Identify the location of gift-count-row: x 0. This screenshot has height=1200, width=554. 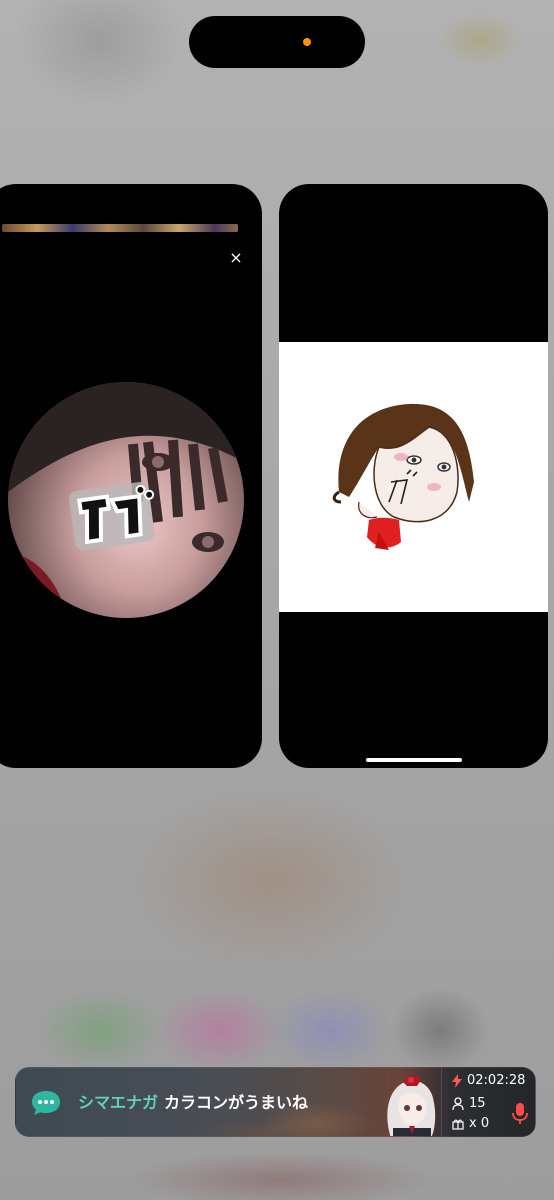
(470, 1123).